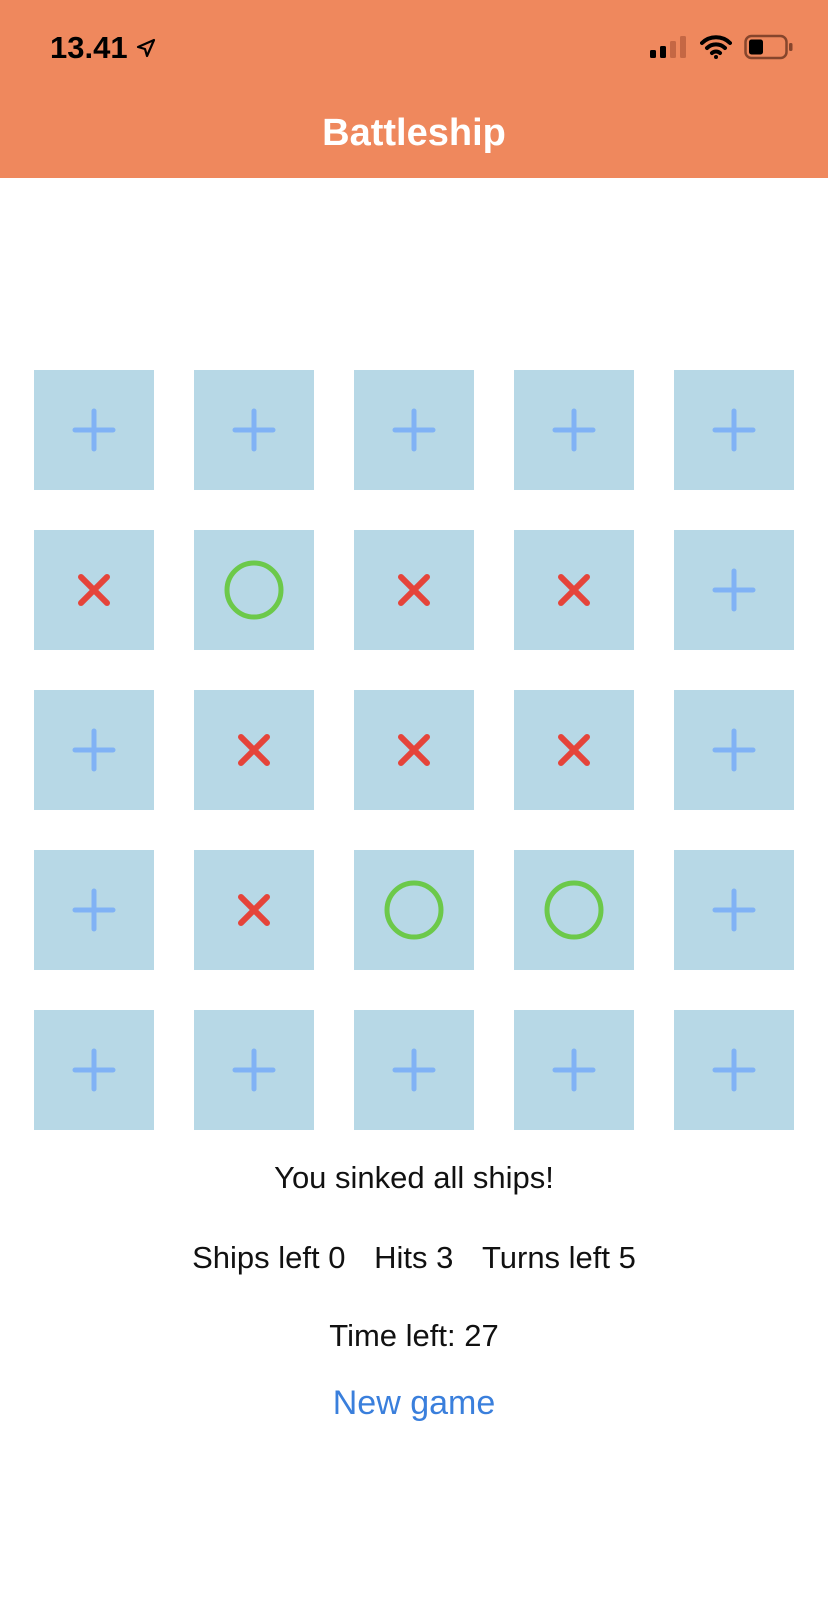 The width and height of the screenshot is (828, 1608). Describe the element at coordinates (89, 47) in the screenshot. I see `status-time: 13.41` at that location.